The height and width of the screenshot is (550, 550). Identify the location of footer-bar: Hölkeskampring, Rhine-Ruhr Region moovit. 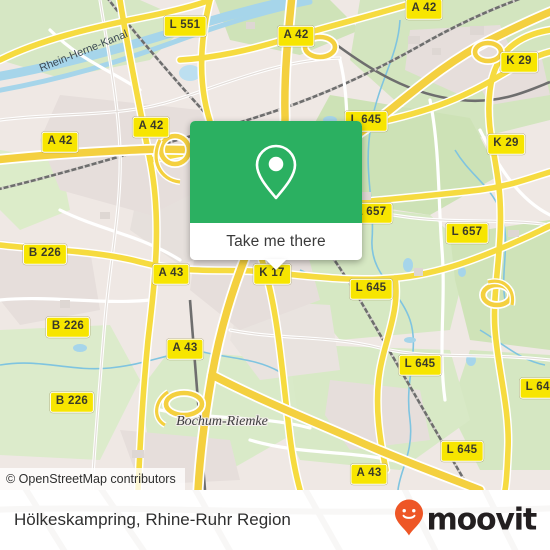
(275, 520).